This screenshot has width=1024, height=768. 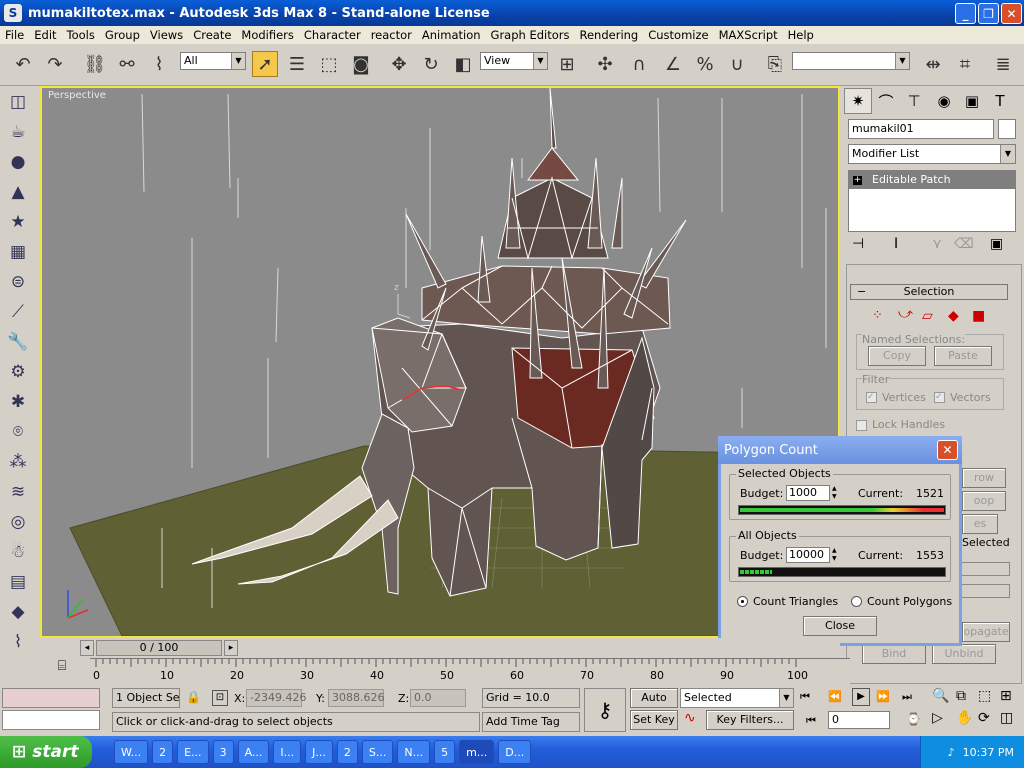 I want to click on lock-handles-checkbox, so click(x=861, y=425).